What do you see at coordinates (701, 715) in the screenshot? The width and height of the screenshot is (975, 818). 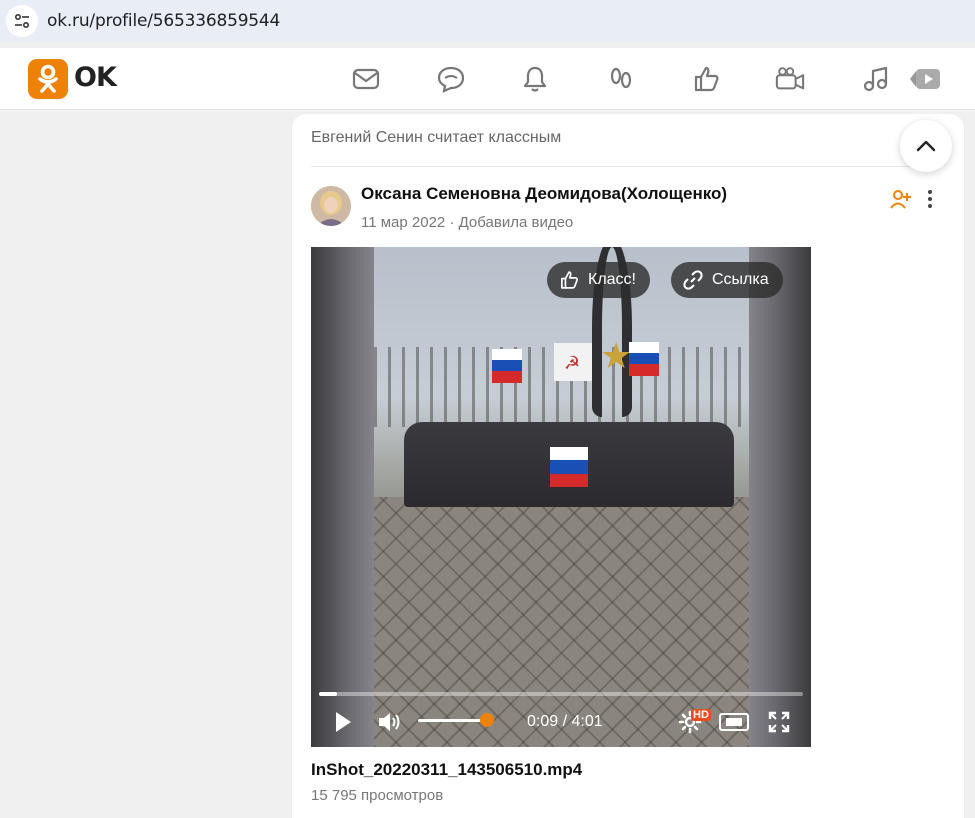 I see `hd-badge: HD` at bounding box center [701, 715].